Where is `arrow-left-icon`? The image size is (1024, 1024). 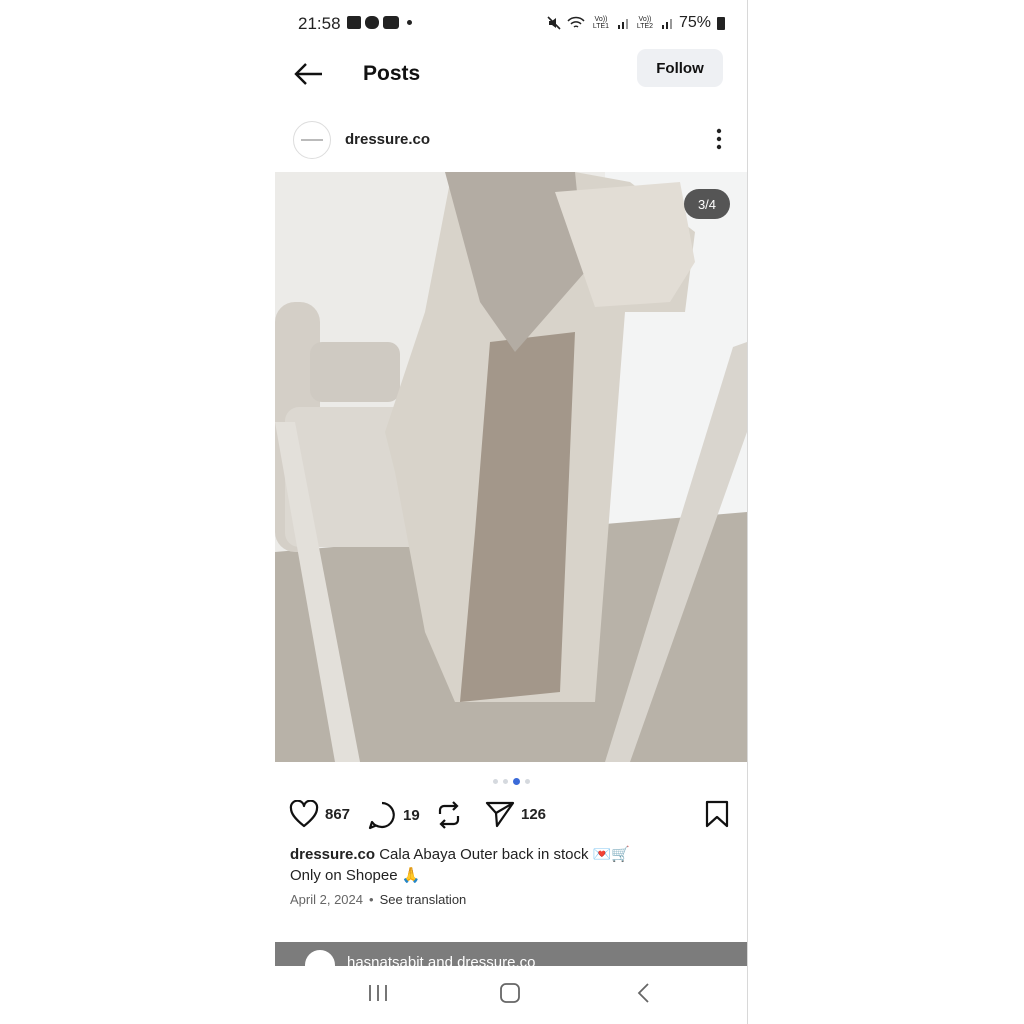
arrow-left-icon is located at coordinates (308, 74).